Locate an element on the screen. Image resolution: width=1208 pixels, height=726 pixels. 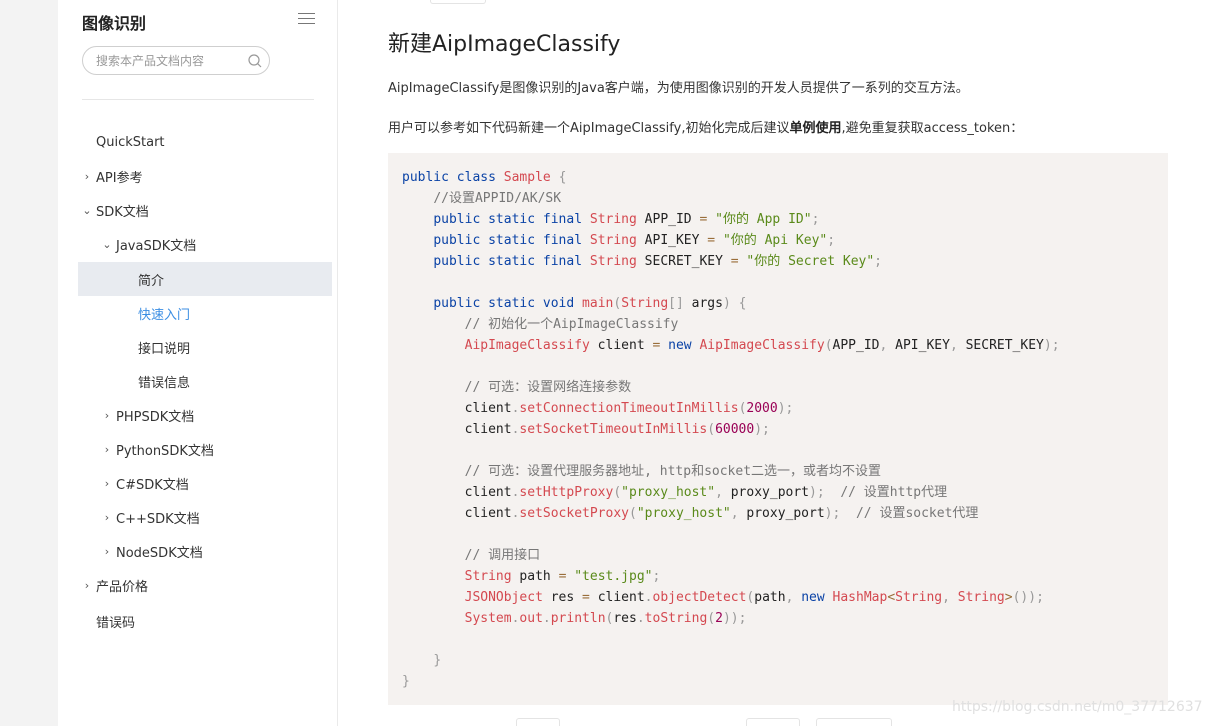
sidebar-divider is located at coordinates (198, 99).